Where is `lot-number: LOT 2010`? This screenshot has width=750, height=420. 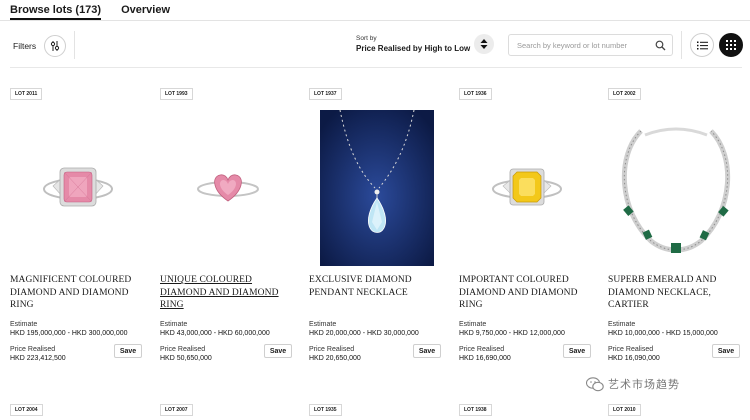
lot-number: LOT 2010 is located at coordinates (624, 410).